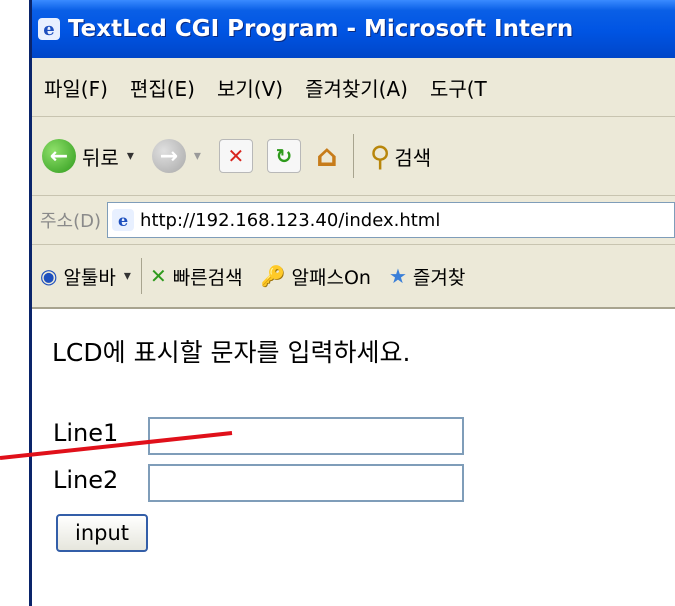  What do you see at coordinates (162, 87) in the screenshot?
I see `menu-edit: 편집(E)` at bounding box center [162, 87].